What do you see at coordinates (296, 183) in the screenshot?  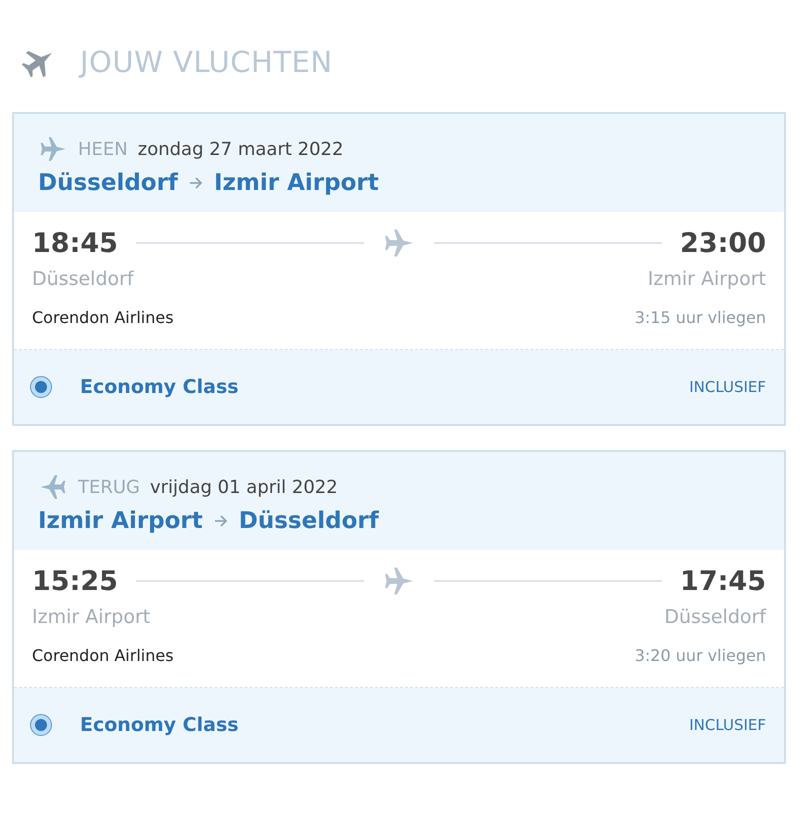 I see `destination-city: Izmir Airport` at bounding box center [296, 183].